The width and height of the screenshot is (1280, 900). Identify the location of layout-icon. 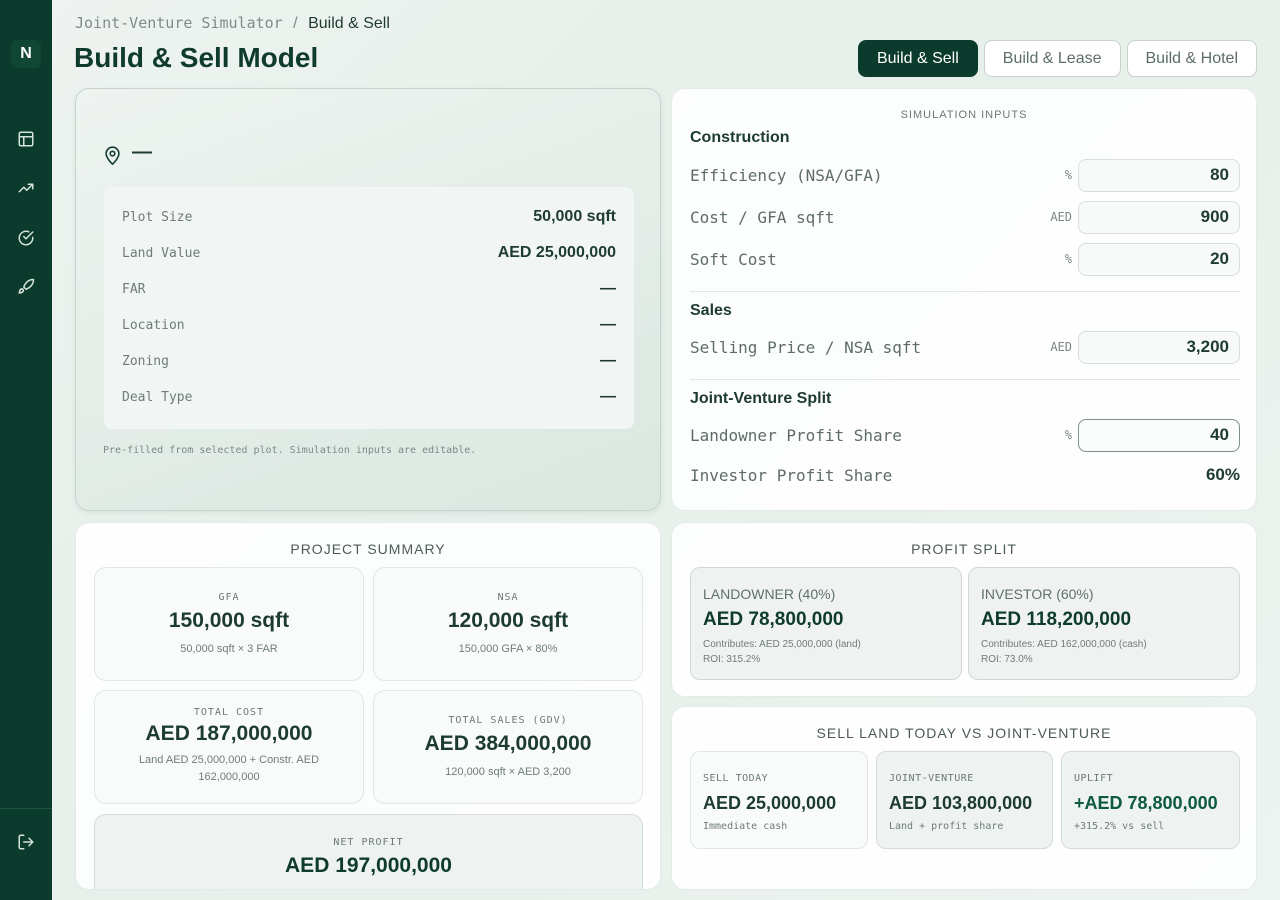
(27, 140).